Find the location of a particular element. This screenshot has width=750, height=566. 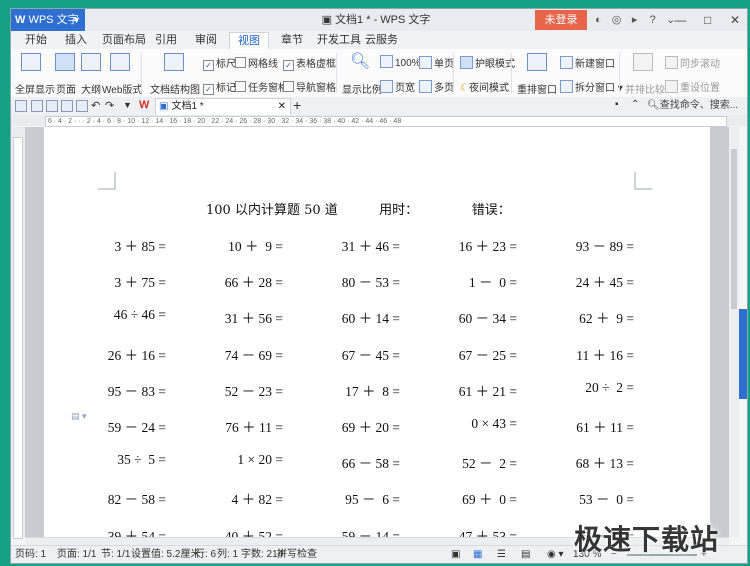

gridlines-checkbox: 网格线 is located at coordinates (256, 62).